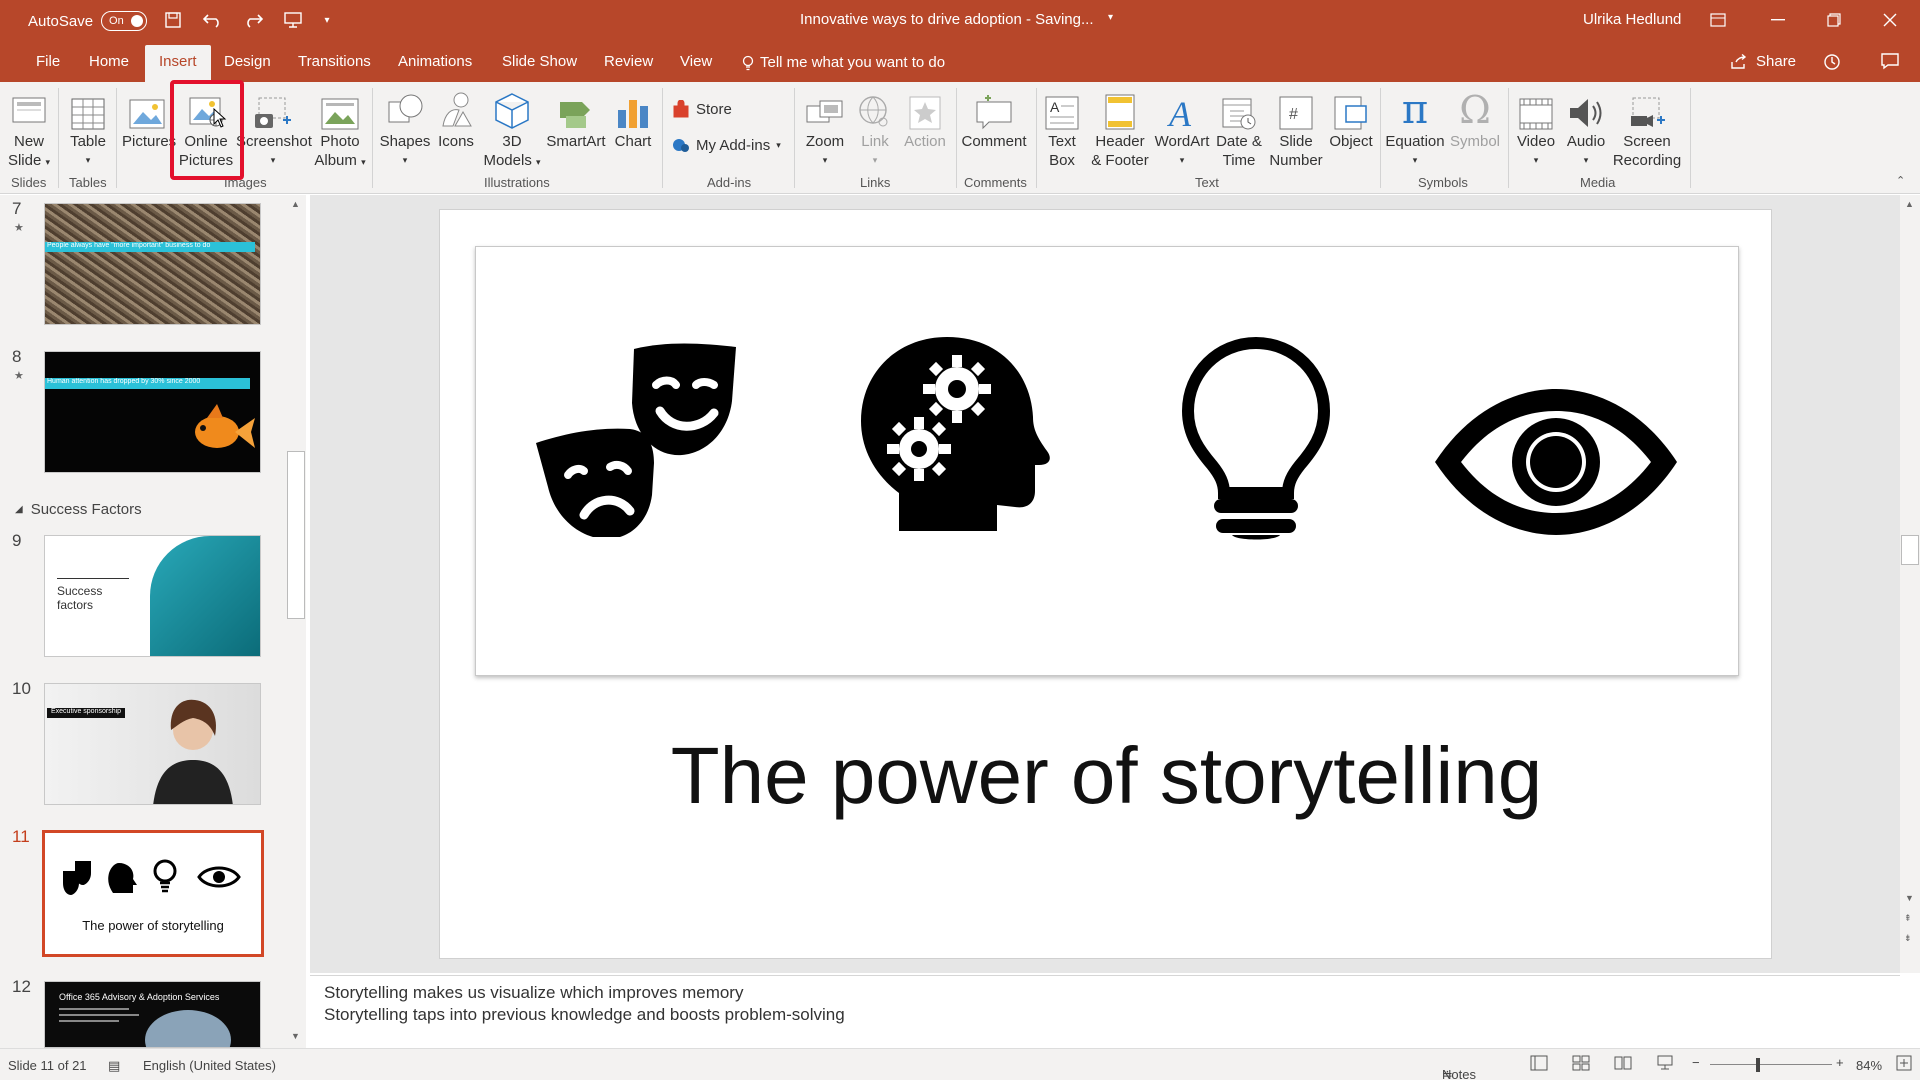 This screenshot has height=1083, width=1920. I want to click on tab-insert: Insert, so click(178, 63).